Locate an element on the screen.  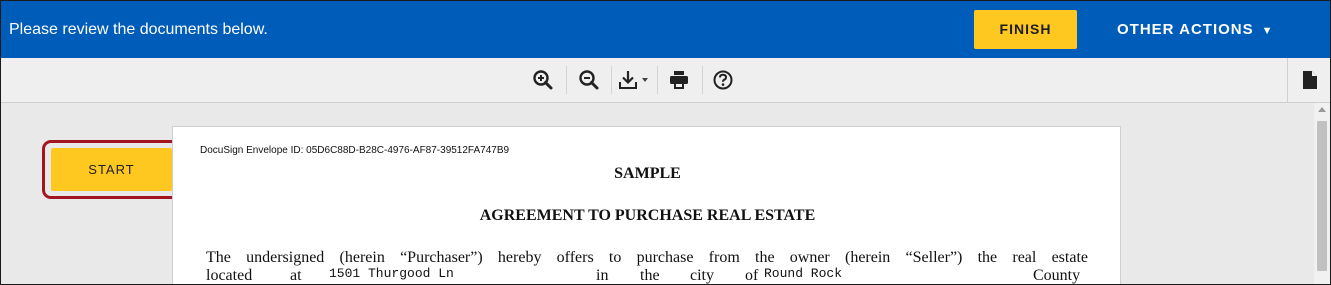
text-in: in is located at coordinates (602, 275).